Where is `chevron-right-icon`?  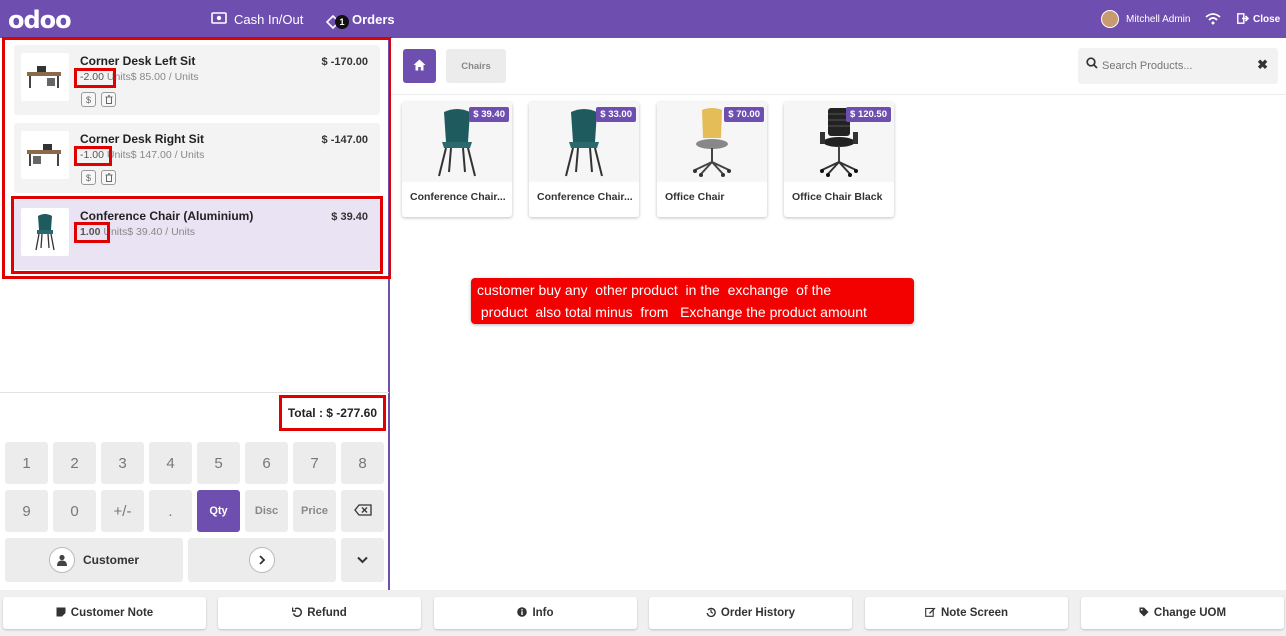 chevron-right-icon is located at coordinates (262, 560).